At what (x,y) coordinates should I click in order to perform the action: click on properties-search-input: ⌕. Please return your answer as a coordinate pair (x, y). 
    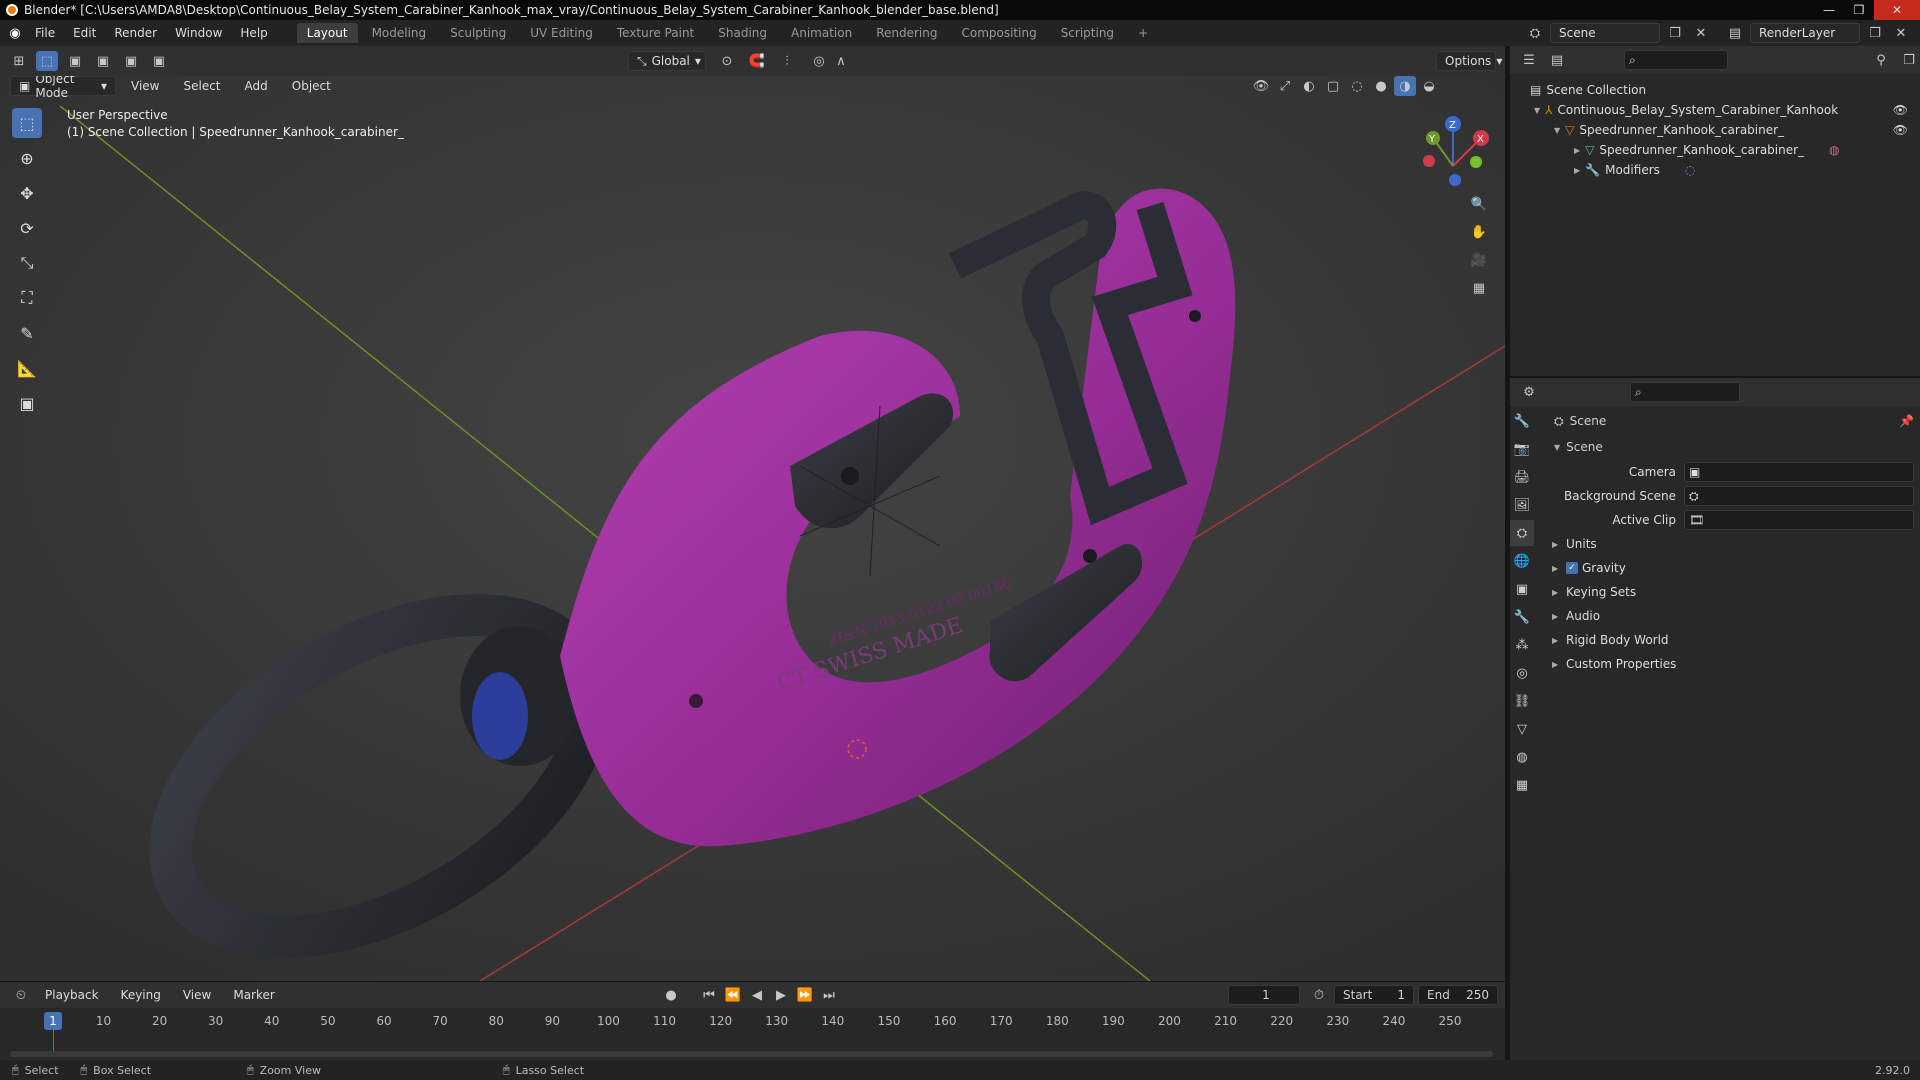
    Looking at the image, I should click on (1685, 392).